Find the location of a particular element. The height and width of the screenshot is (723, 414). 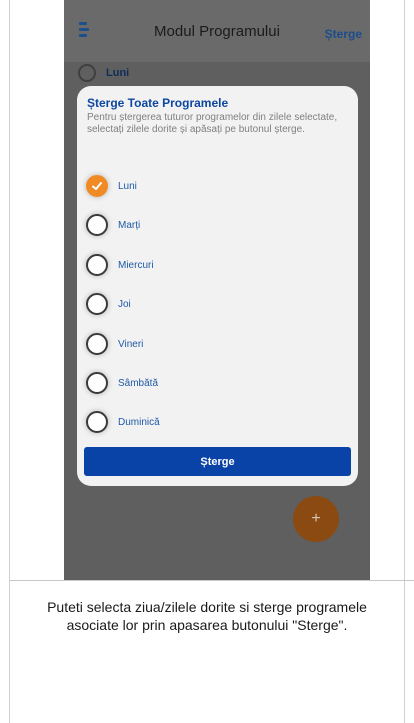

day-option-marti: Marți is located at coordinates (113, 225).